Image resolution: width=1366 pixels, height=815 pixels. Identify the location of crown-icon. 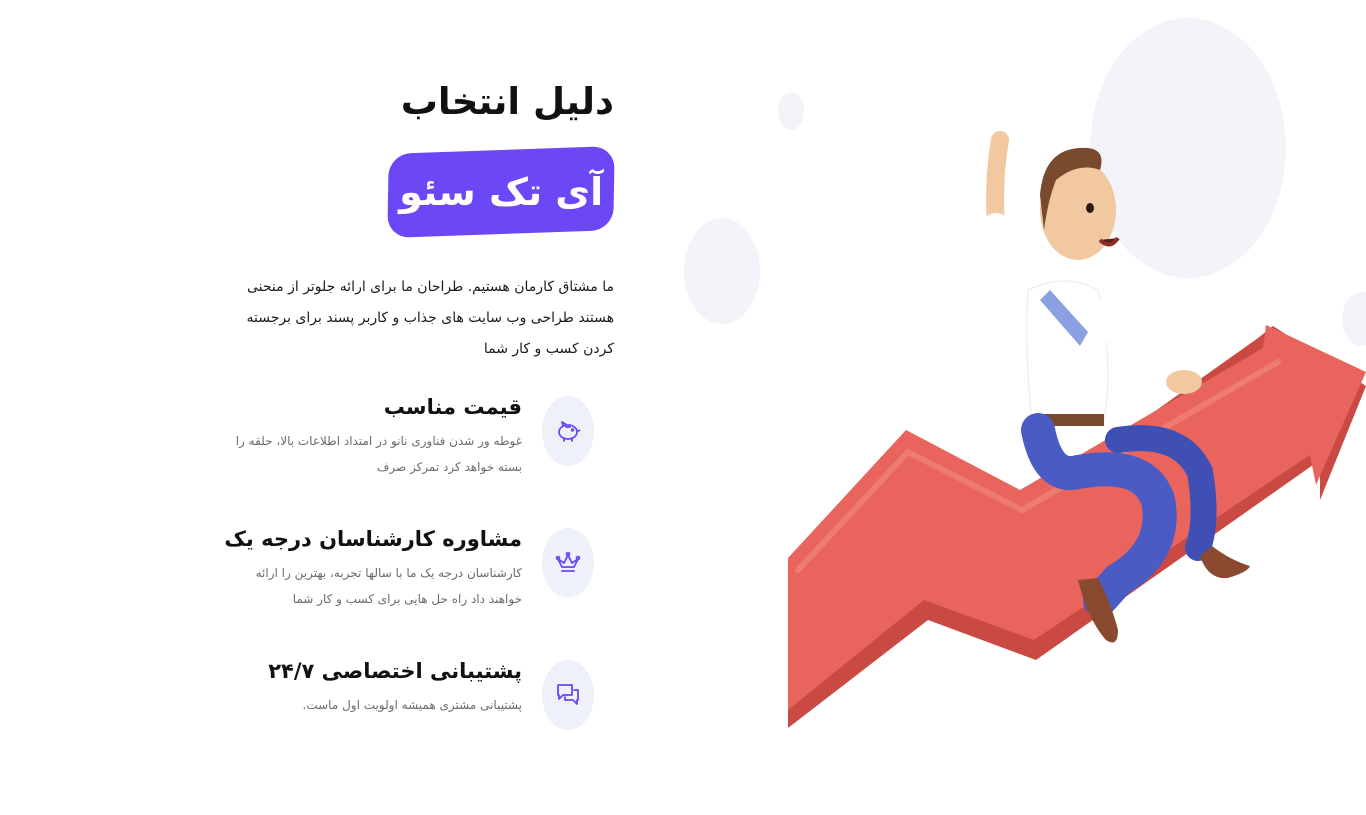
(568, 561).